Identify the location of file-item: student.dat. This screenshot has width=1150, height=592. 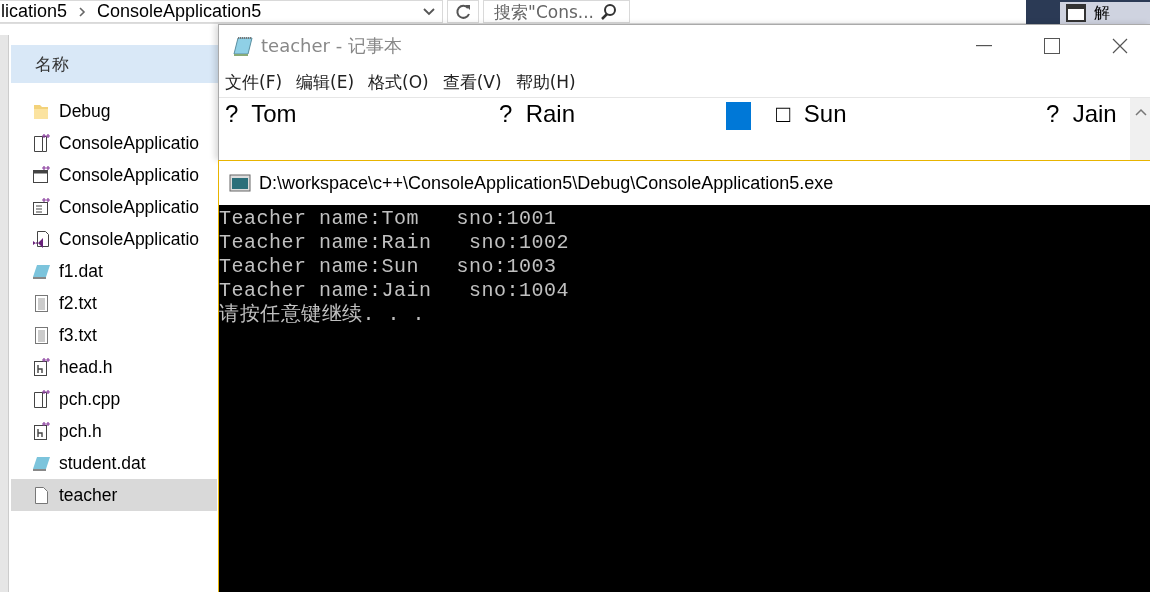
(114, 463).